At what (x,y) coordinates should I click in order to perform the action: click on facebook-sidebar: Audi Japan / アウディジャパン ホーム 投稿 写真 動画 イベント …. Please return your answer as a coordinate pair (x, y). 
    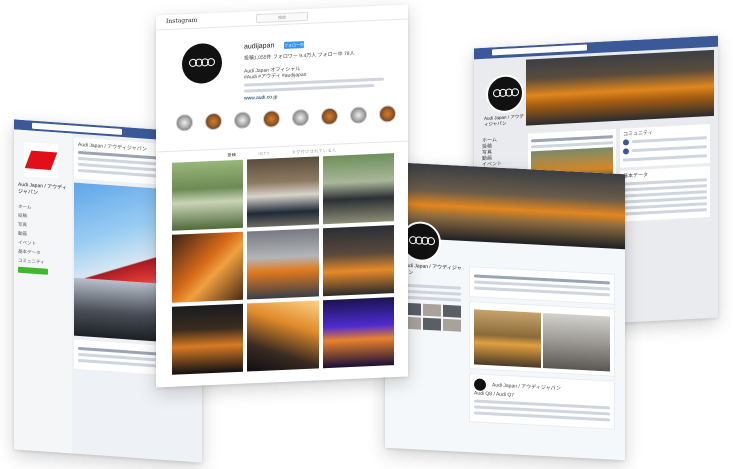
    Looking at the image, I should click on (43, 291).